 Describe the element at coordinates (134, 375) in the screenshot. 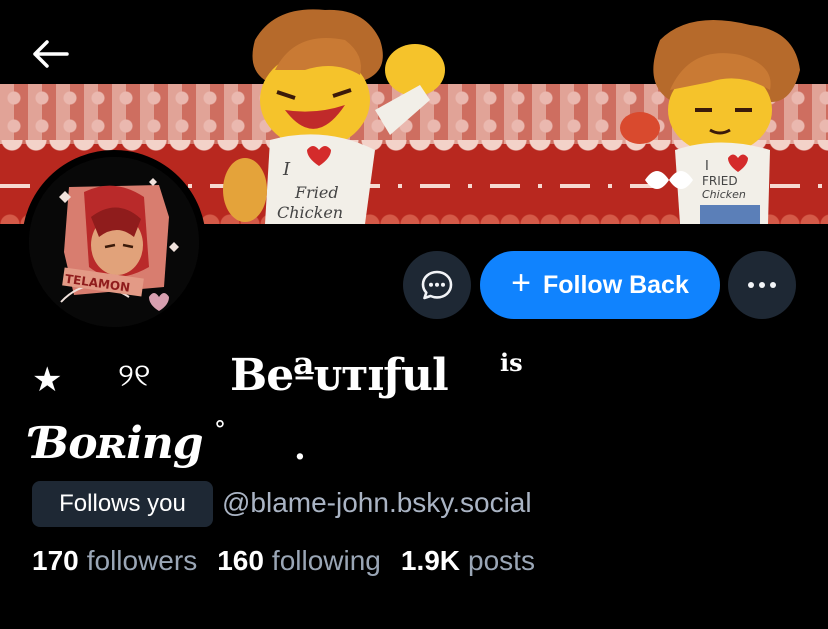

I see `display-name-part: ୨୧` at that location.